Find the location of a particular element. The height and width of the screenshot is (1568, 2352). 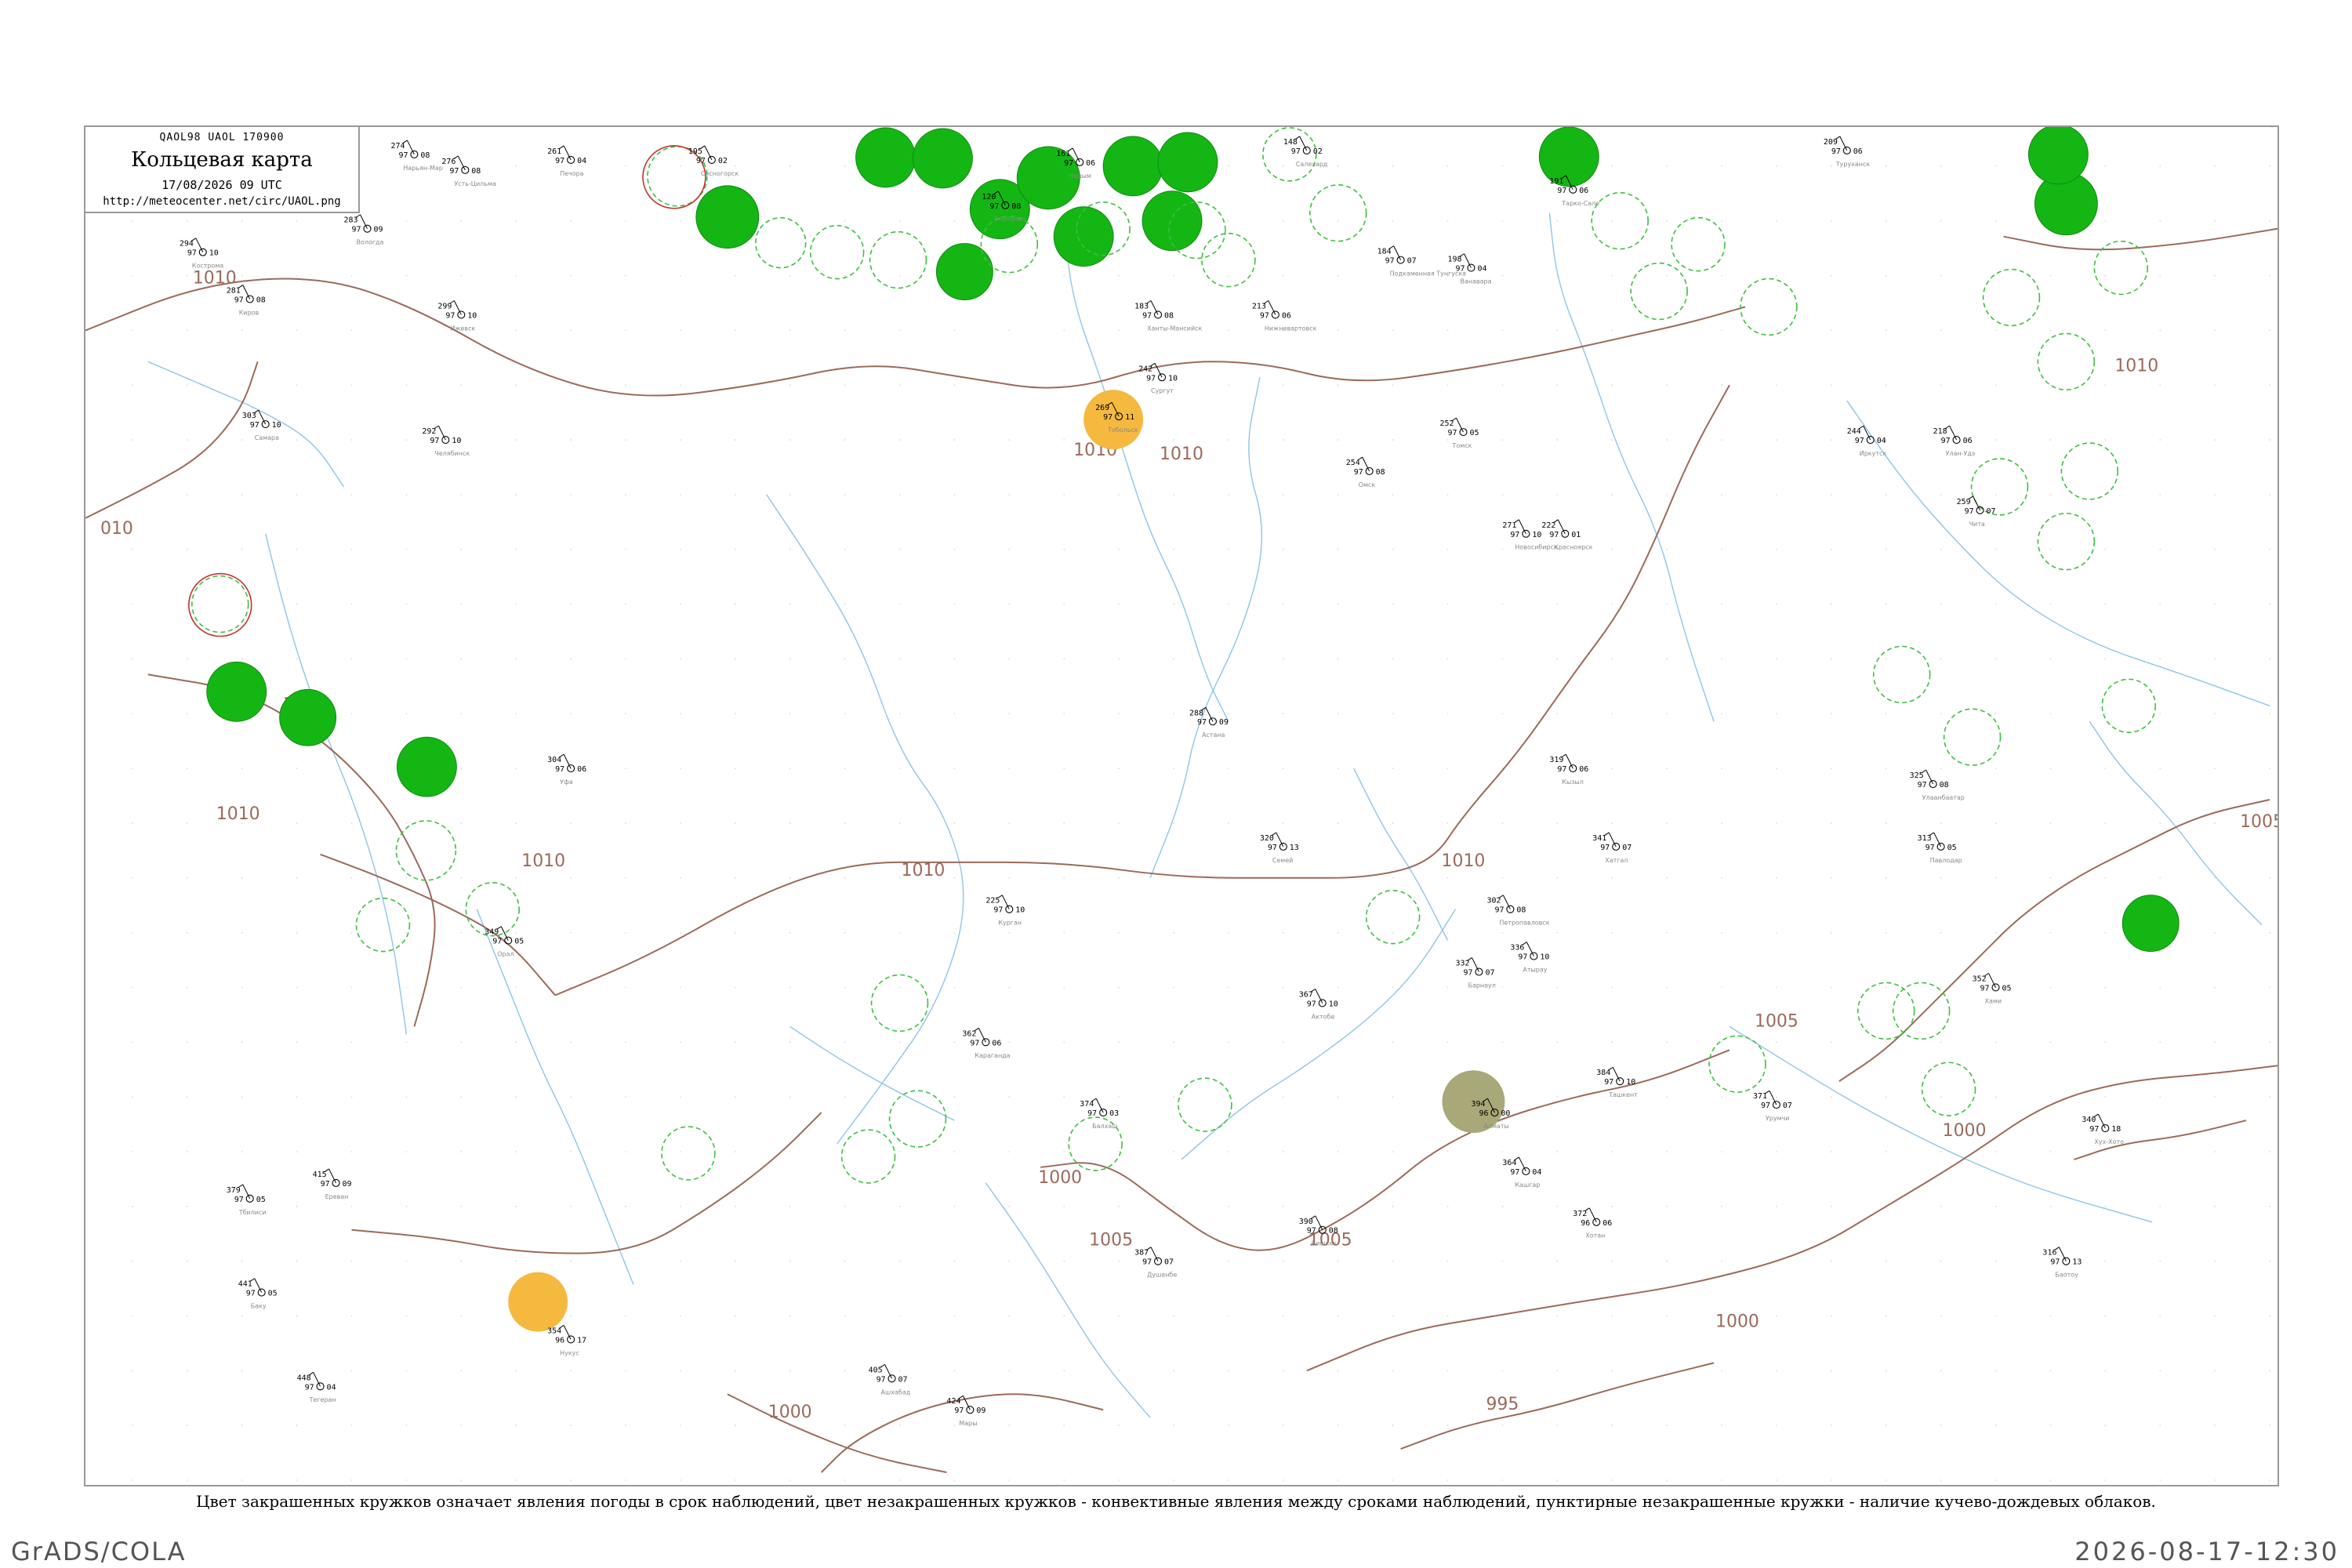

station-model: 20997 06 Туруханск is located at coordinates (1848, 152).